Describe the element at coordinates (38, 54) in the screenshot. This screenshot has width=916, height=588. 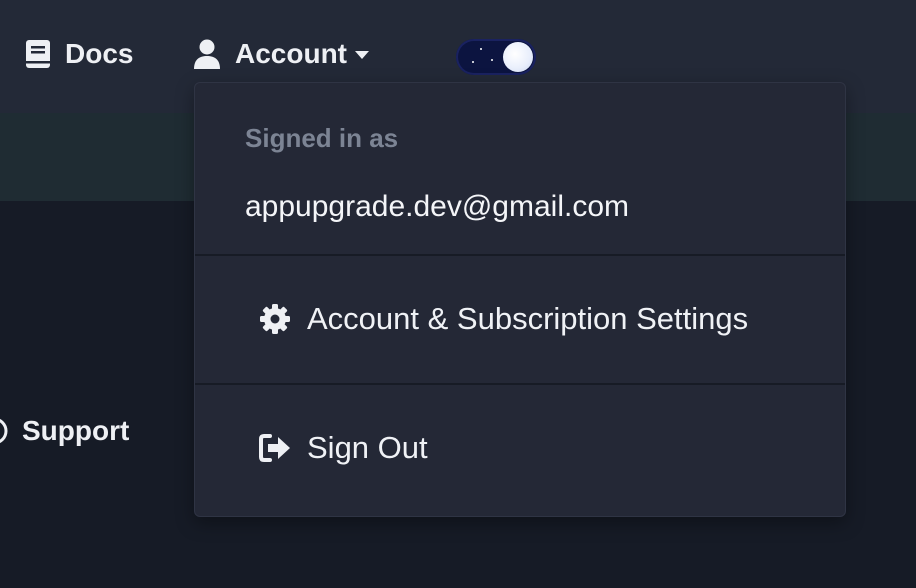
I see `book-icon` at that location.